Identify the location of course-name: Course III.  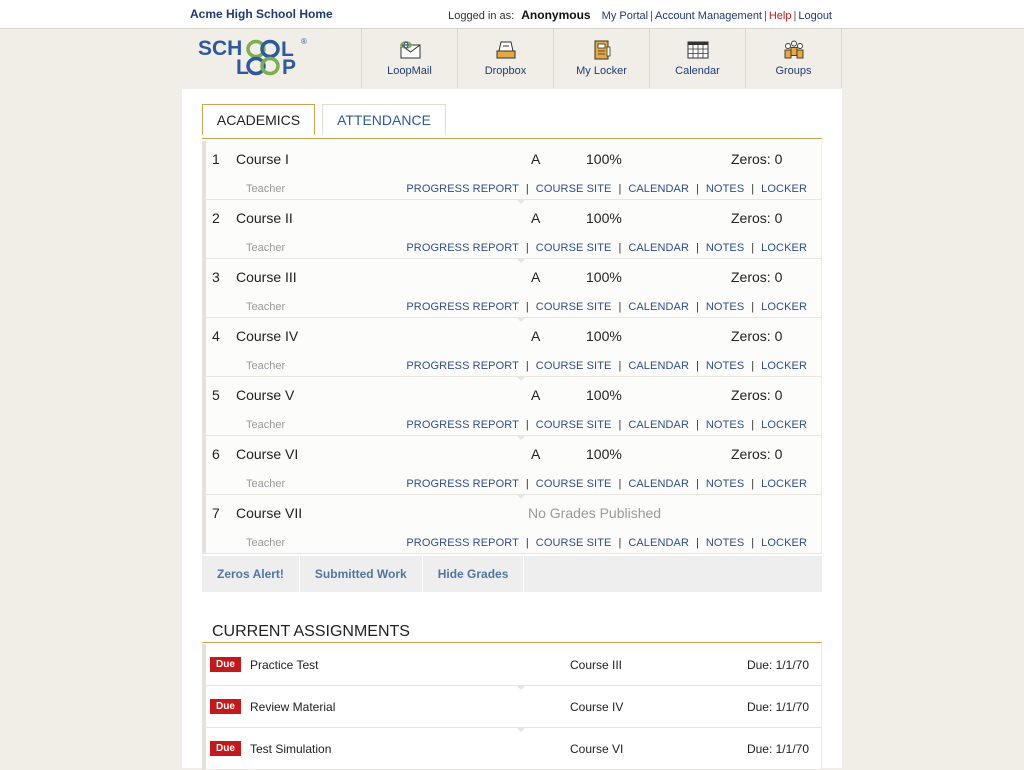
(266, 277).